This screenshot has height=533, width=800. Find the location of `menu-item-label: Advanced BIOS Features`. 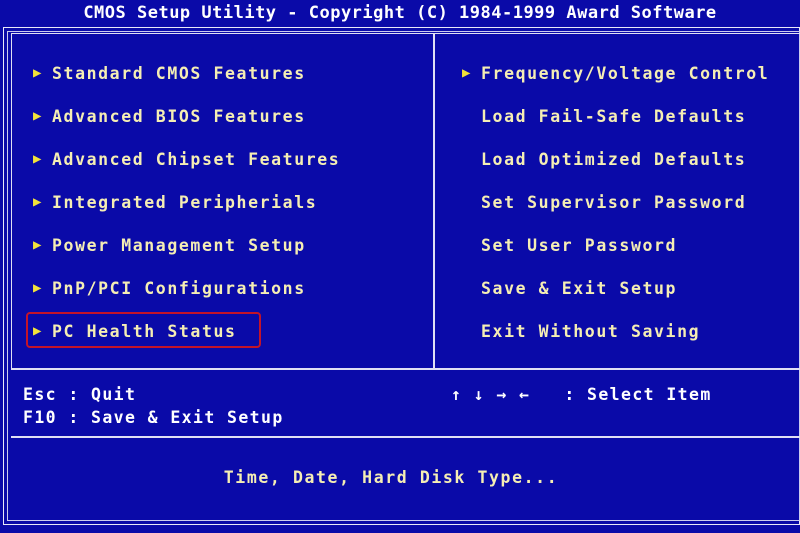

menu-item-label: Advanced BIOS Features is located at coordinates (179, 116).